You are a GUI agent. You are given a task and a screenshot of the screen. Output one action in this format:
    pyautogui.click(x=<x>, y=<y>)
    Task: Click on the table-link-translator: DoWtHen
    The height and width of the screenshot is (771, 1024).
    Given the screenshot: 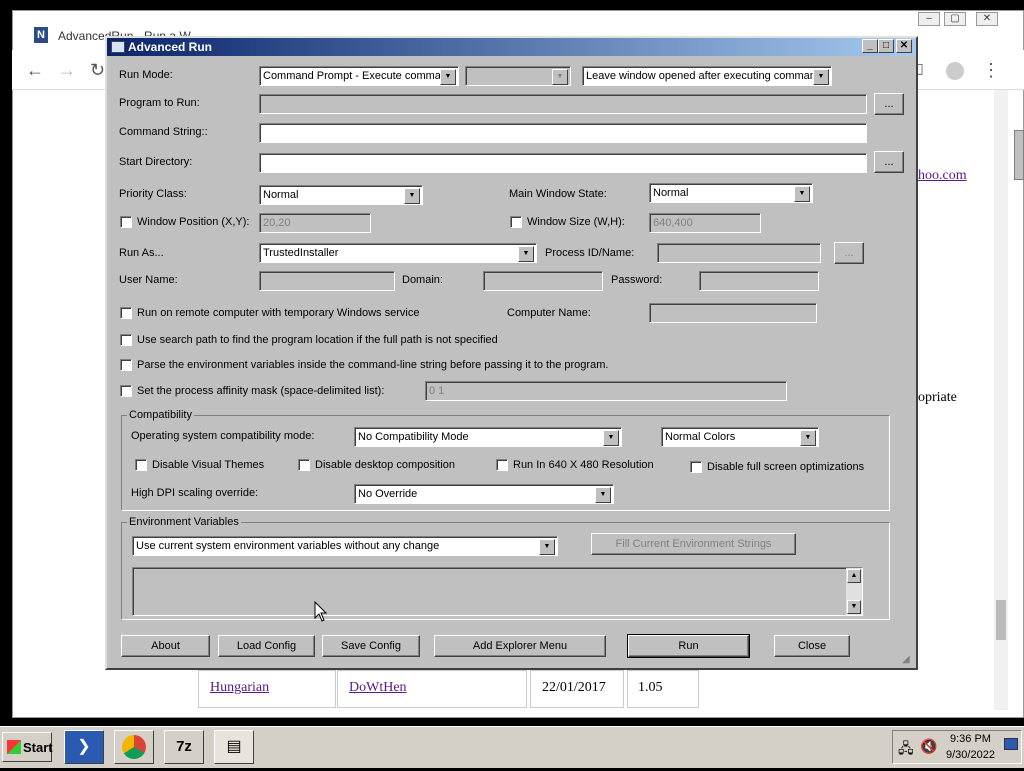 What is the action you would take?
    pyautogui.click(x=378, y=688)
    